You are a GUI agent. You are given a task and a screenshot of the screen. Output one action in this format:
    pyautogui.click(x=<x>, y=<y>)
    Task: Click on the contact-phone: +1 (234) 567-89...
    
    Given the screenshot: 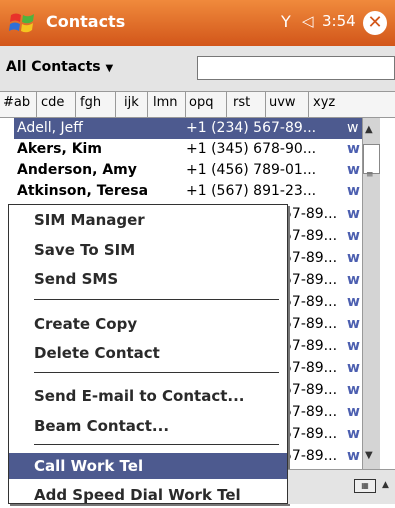 What is the action you would take?
    pyautogui.click(x=251, y=128)
    